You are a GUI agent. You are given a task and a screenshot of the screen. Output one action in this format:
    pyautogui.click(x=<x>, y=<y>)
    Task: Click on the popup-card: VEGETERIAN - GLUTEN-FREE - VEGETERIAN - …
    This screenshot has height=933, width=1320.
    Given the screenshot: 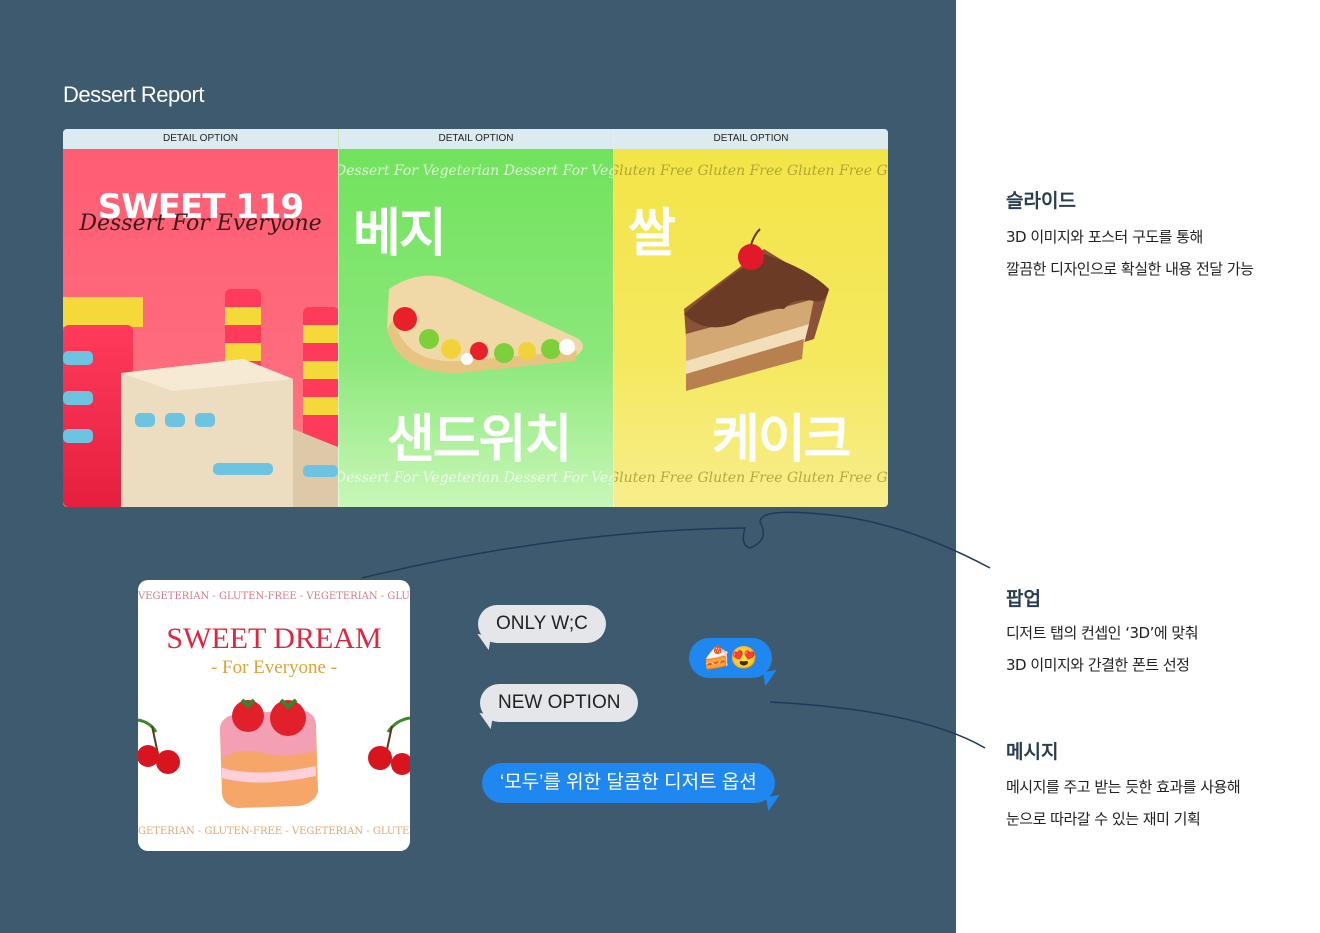 What is the action you would take?
    pyautogui.click(x=274, y=715)
    